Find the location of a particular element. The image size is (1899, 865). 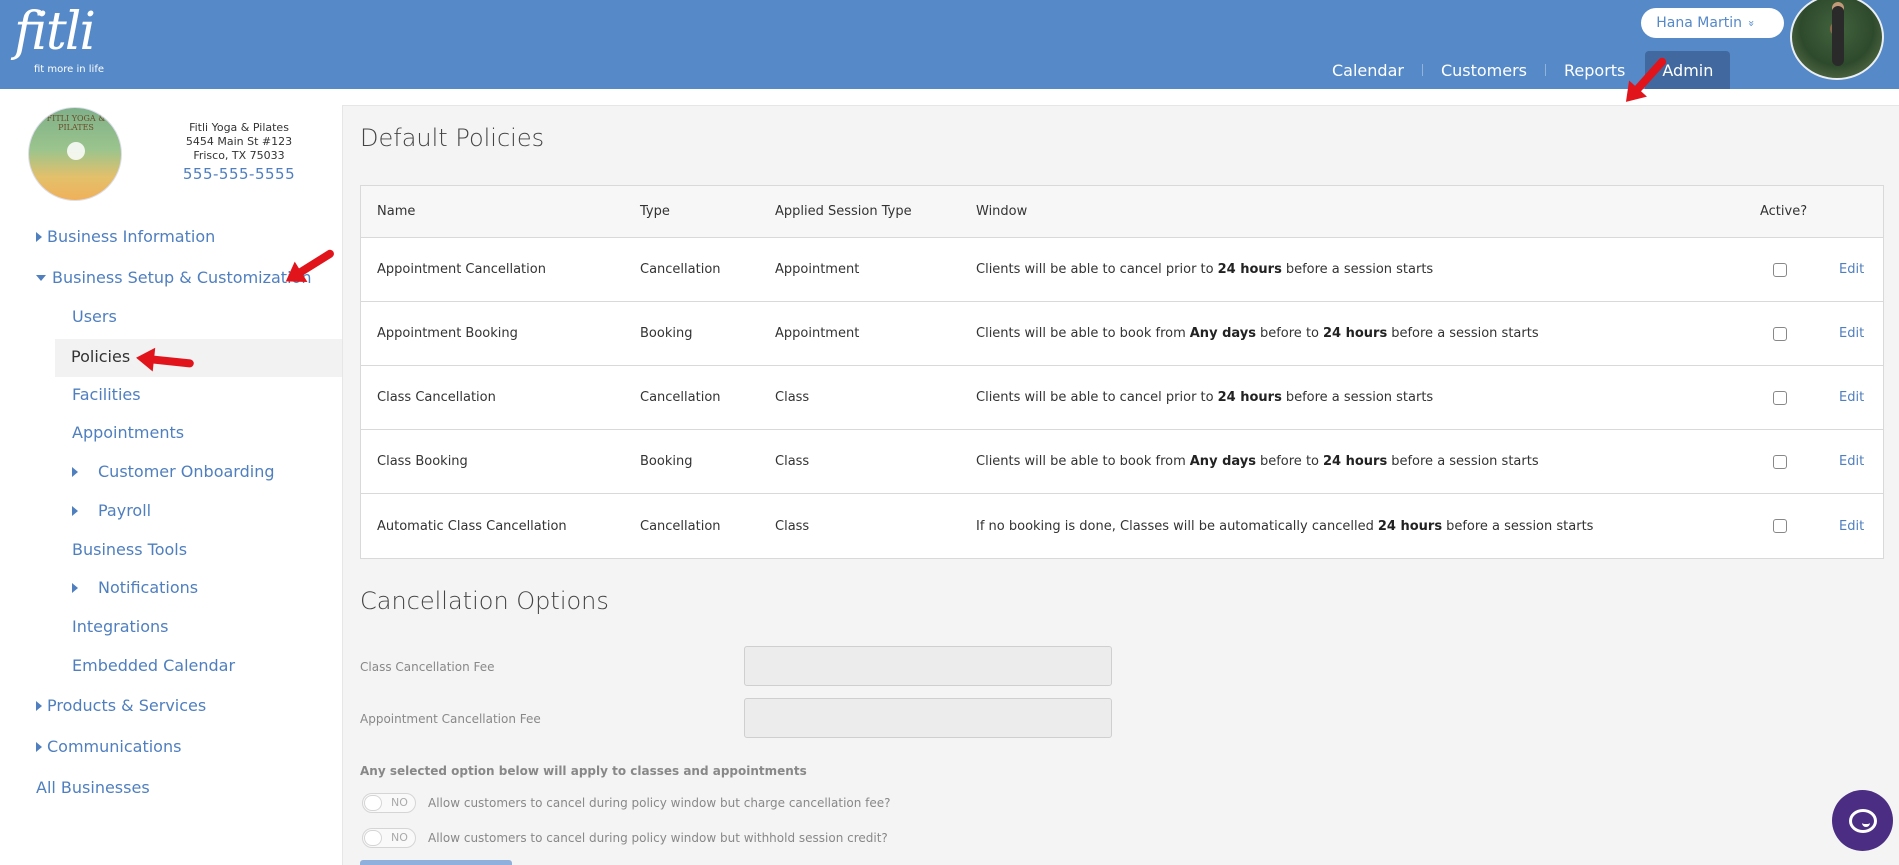

logo-tagline: fit more in life is located at coordinates (69, 69).